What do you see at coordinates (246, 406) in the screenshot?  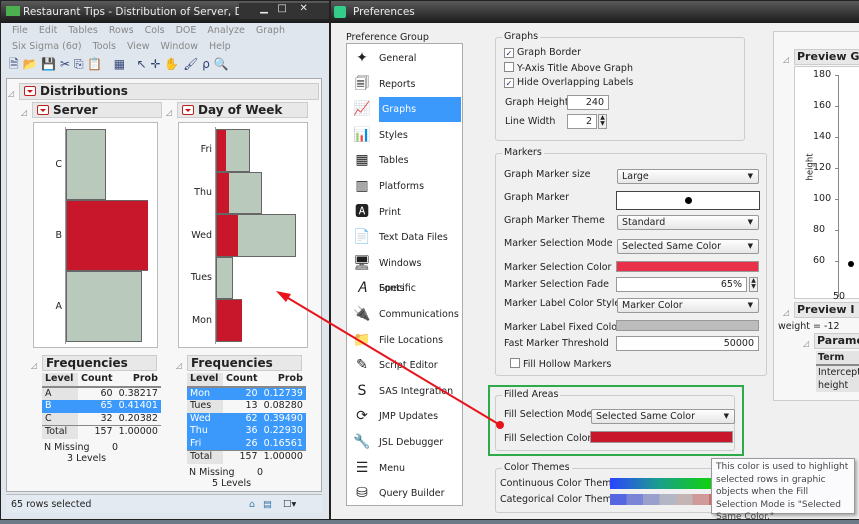 I see `table-row: Tues 13 0.08280` at bounding box center [246, 406].